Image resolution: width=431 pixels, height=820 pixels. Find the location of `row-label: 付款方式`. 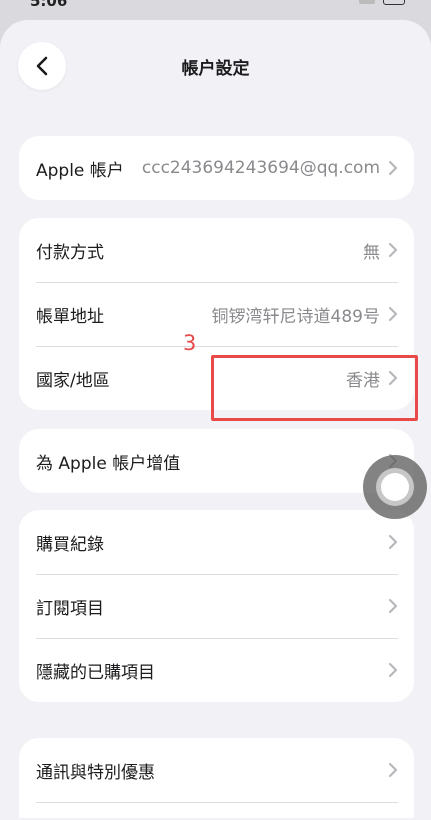

row-label: 付款方式 is located at coordinates (70, 252).